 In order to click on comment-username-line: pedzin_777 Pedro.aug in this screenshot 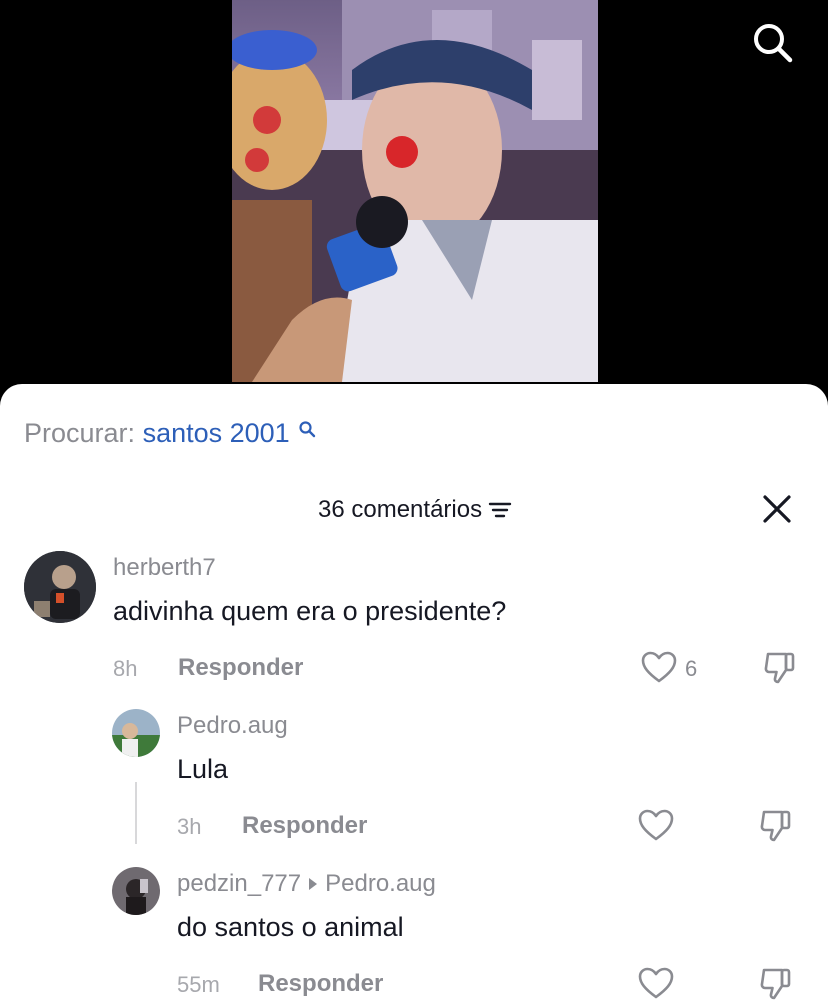, I will do `click(306, 884)`.